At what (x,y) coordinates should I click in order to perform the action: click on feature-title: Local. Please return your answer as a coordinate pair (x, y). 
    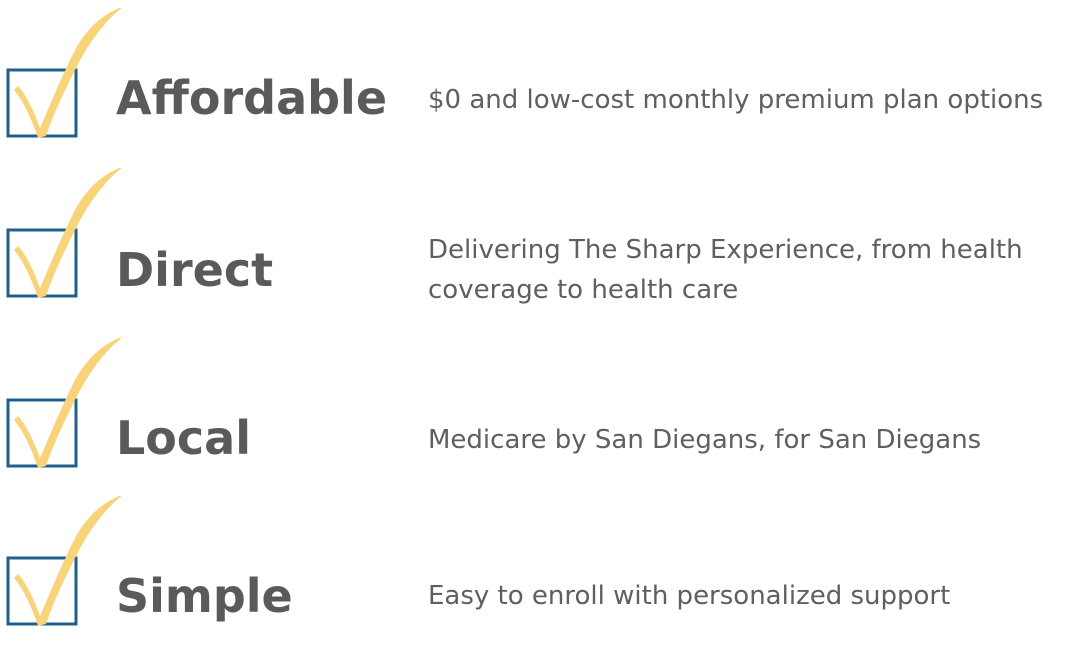
    Looking at the image, I should click on (183, 438).